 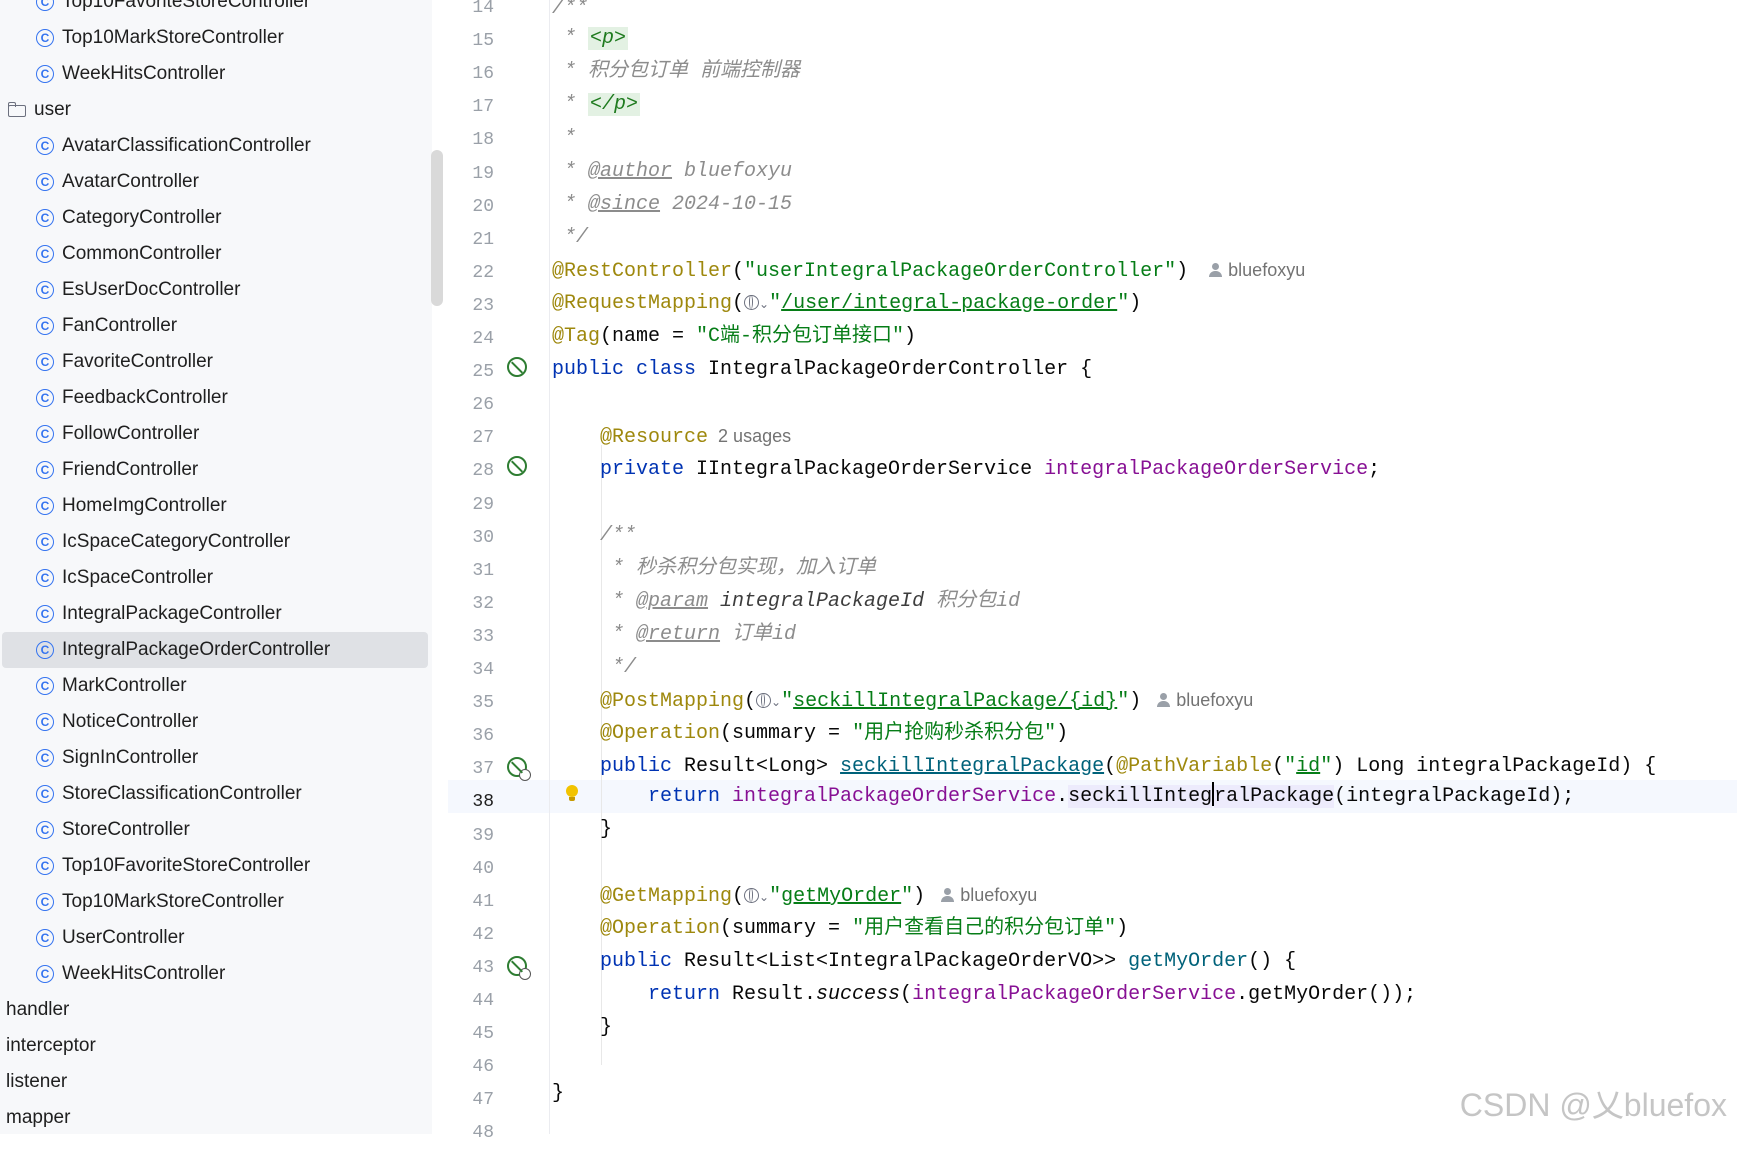 I want to click on line-number: 43, so click(x=471, y=968).